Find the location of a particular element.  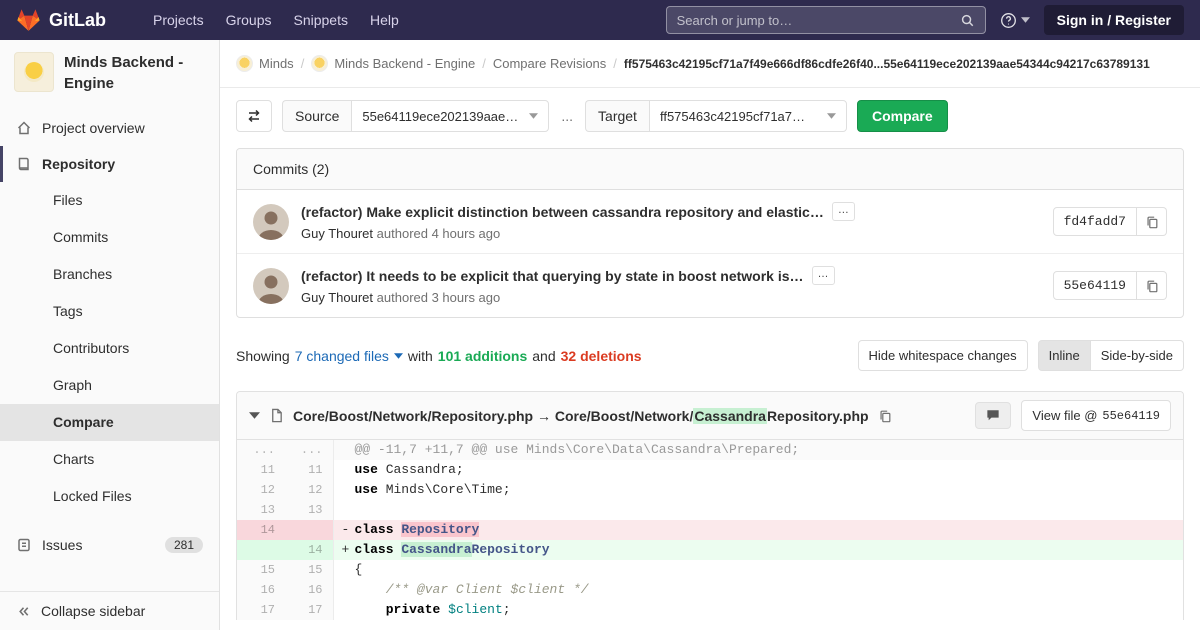

diff-old-line-number: 11 is located at coordinates (261, 470).